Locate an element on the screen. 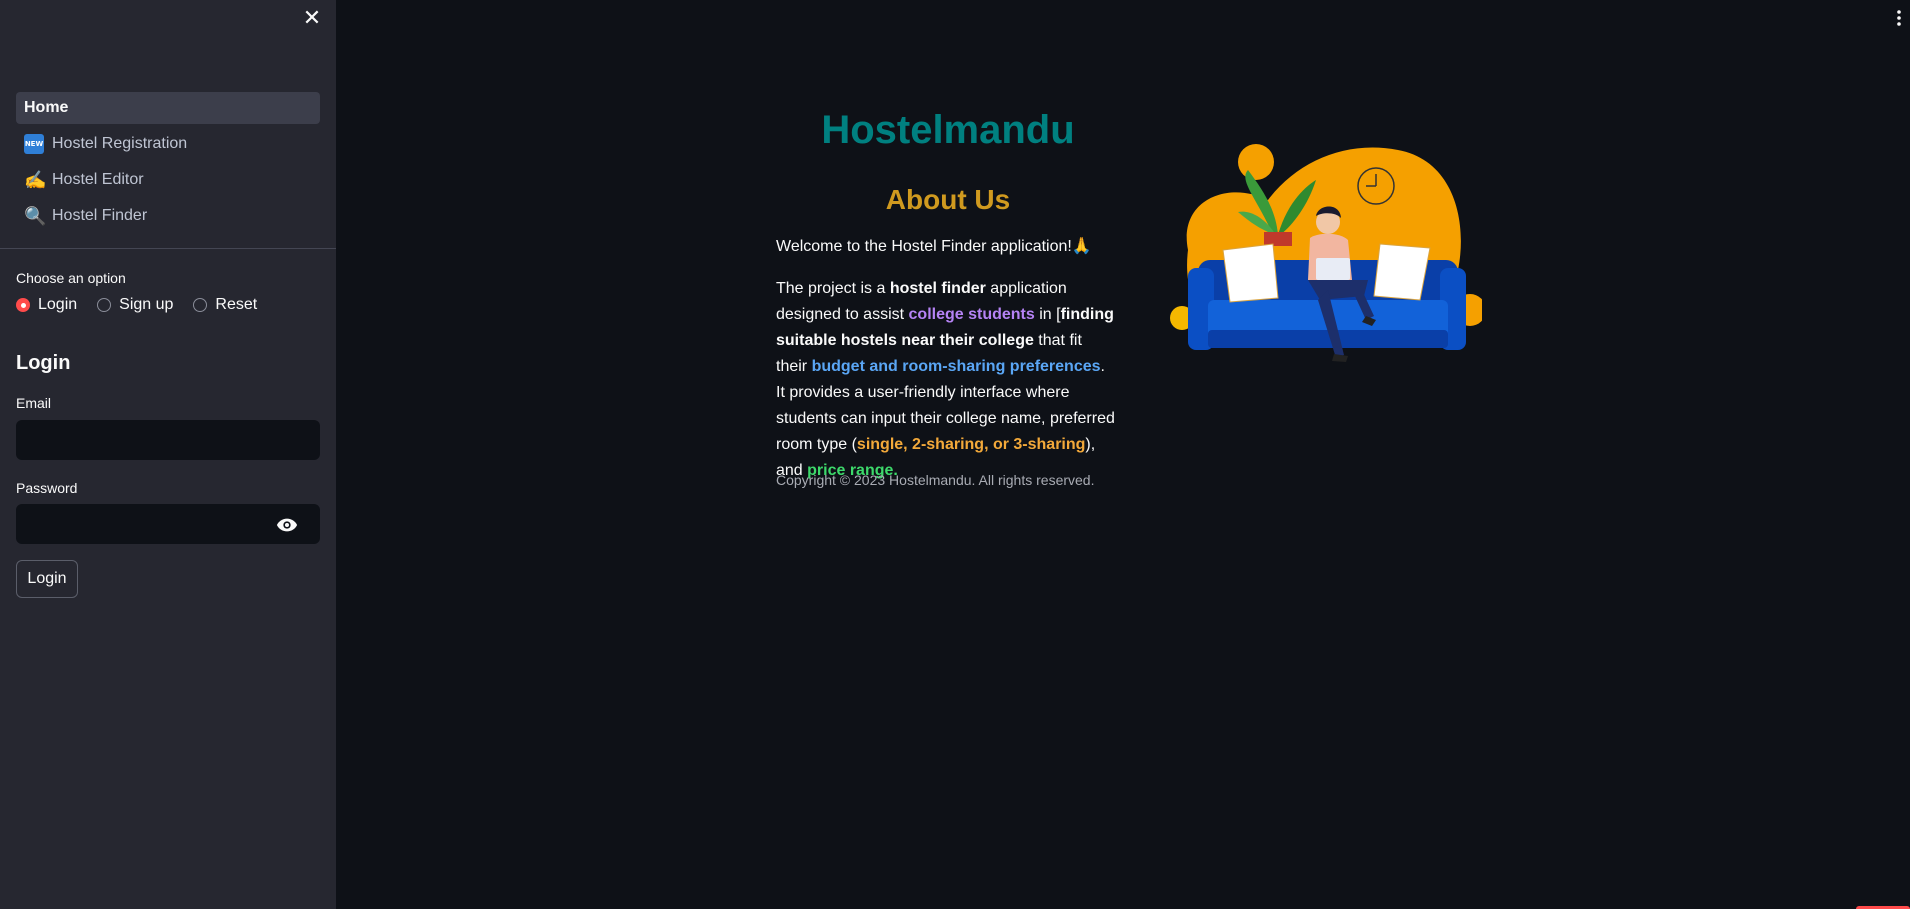 The height and width of the screenshot is (909, 1910). radio-label: Login is located at coordinates (58, 304).